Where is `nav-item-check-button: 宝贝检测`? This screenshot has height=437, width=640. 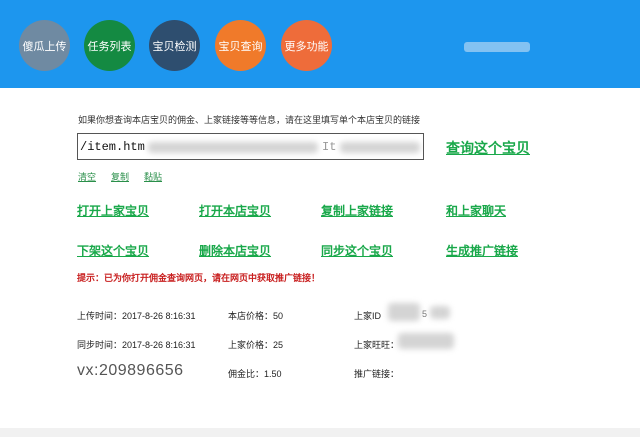 nav-item-check-button: 宝贝检测 is located at coordinates (174, 45).